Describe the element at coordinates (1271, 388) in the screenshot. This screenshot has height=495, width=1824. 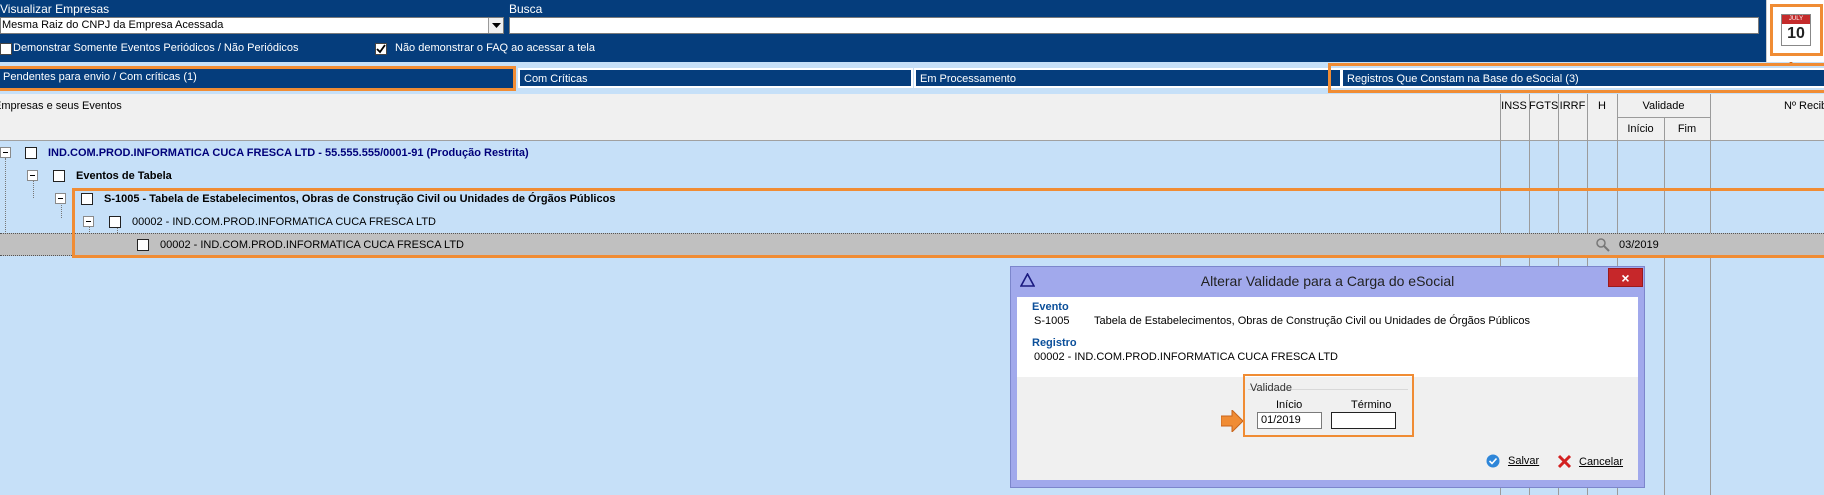
I see `validade-group-label: Validade` at that location.